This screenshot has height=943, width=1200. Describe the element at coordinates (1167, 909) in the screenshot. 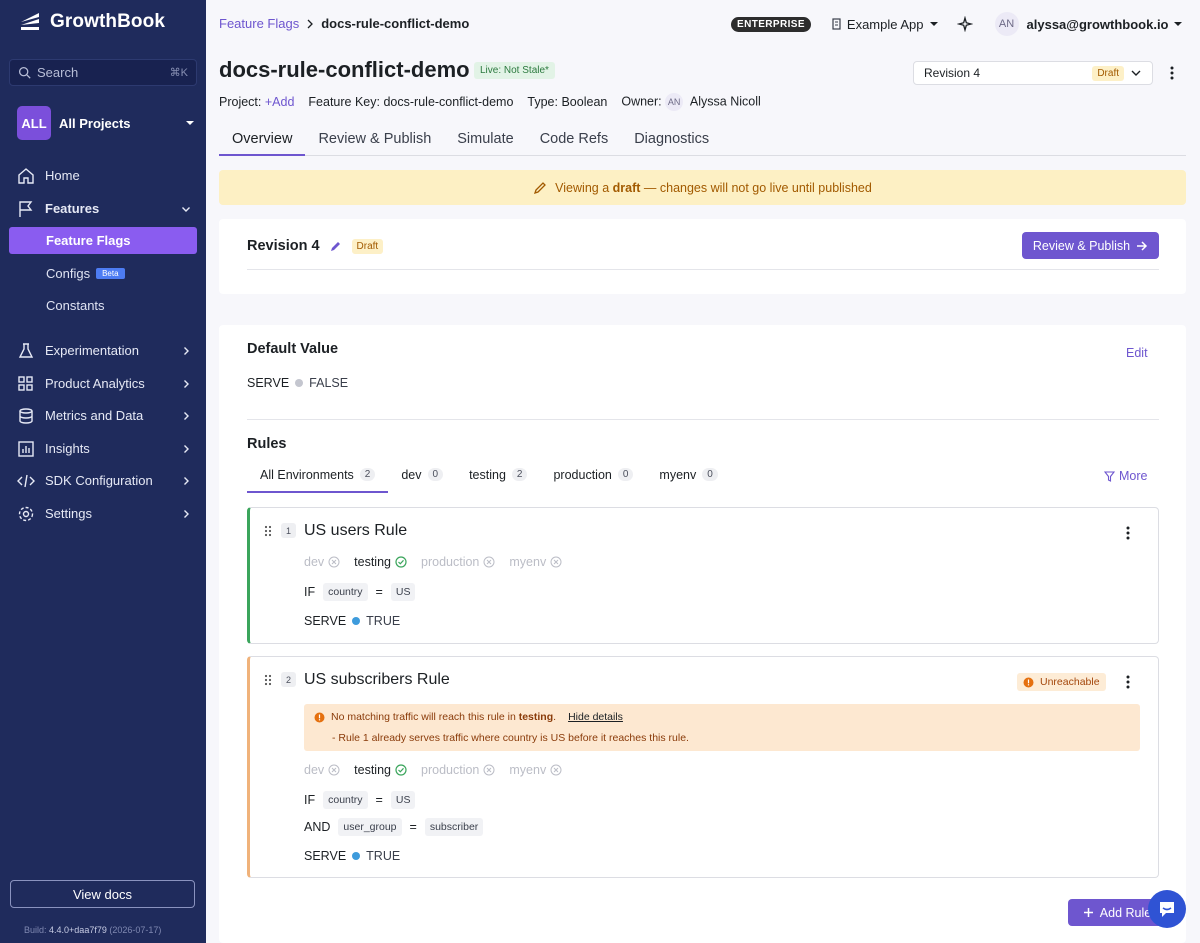

I see `chat-support-button` at that location.